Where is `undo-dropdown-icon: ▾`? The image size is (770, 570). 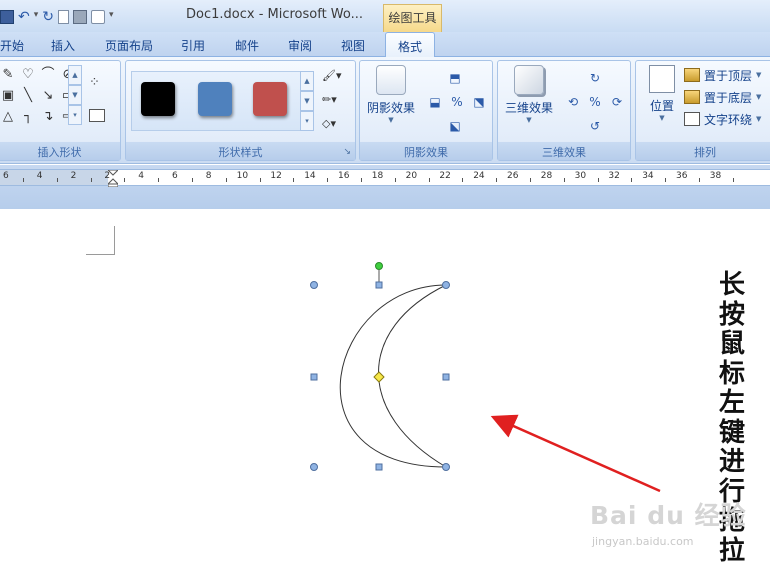 undo-dropdown-icon: ▾ is located at coordinates (36, 17).